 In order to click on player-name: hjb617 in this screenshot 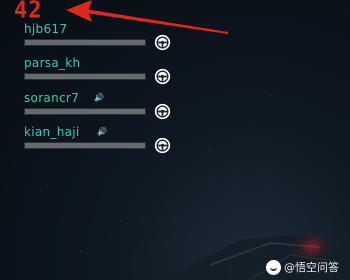, I will do `click(46, 29)`.